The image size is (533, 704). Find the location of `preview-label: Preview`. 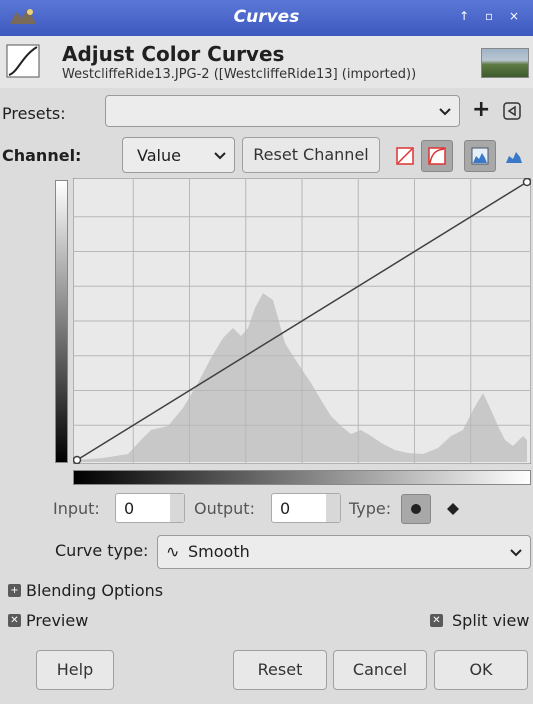

preview-label: Preview is located at coordinates (57, 620).